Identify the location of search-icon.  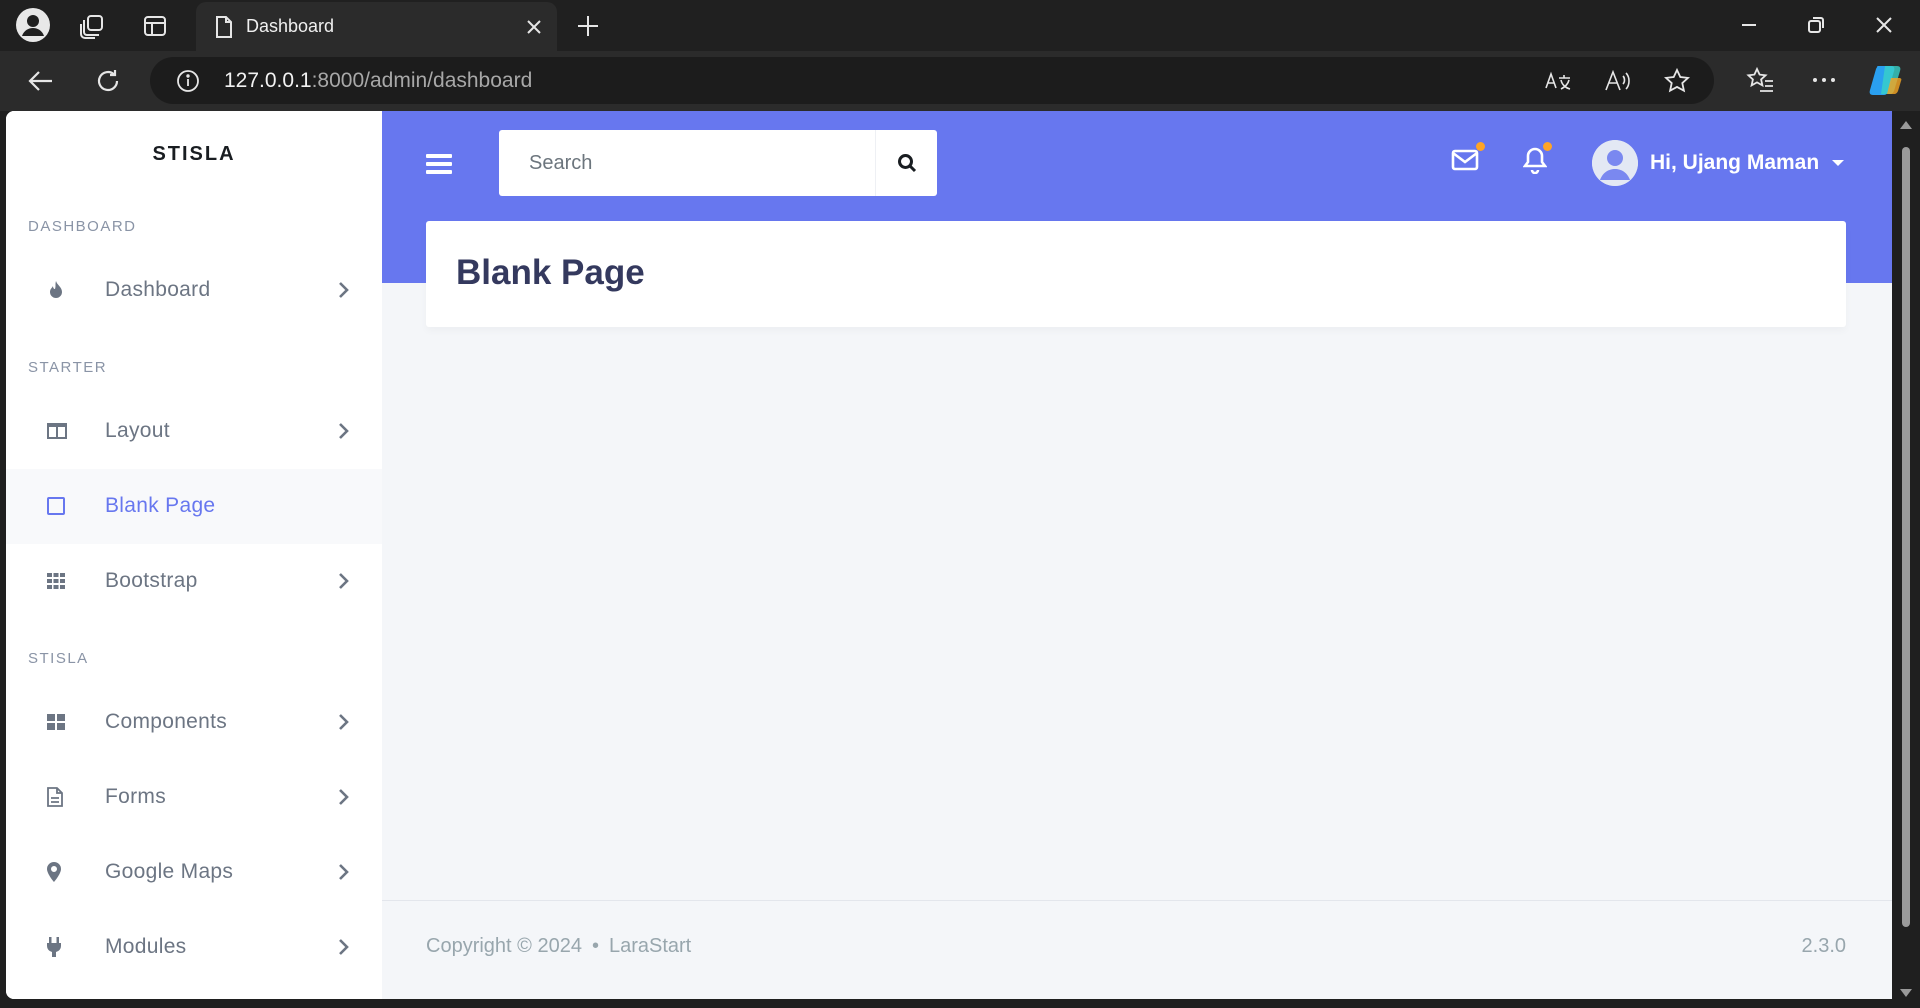
(907, 163).